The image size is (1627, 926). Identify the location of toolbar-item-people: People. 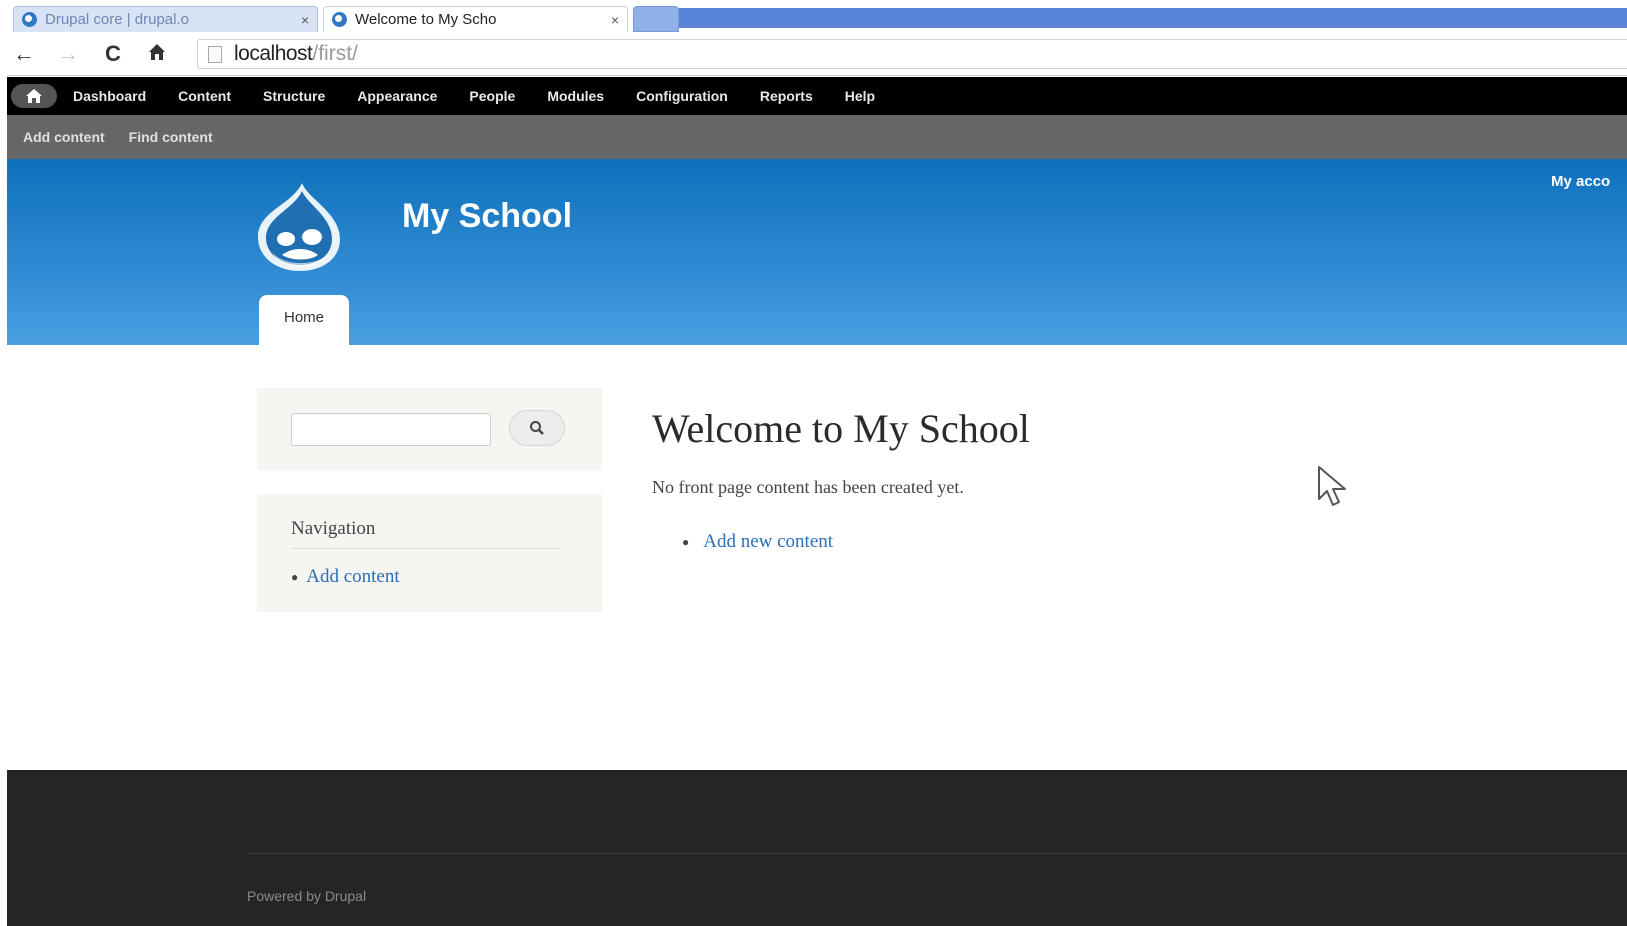
(492, 96).